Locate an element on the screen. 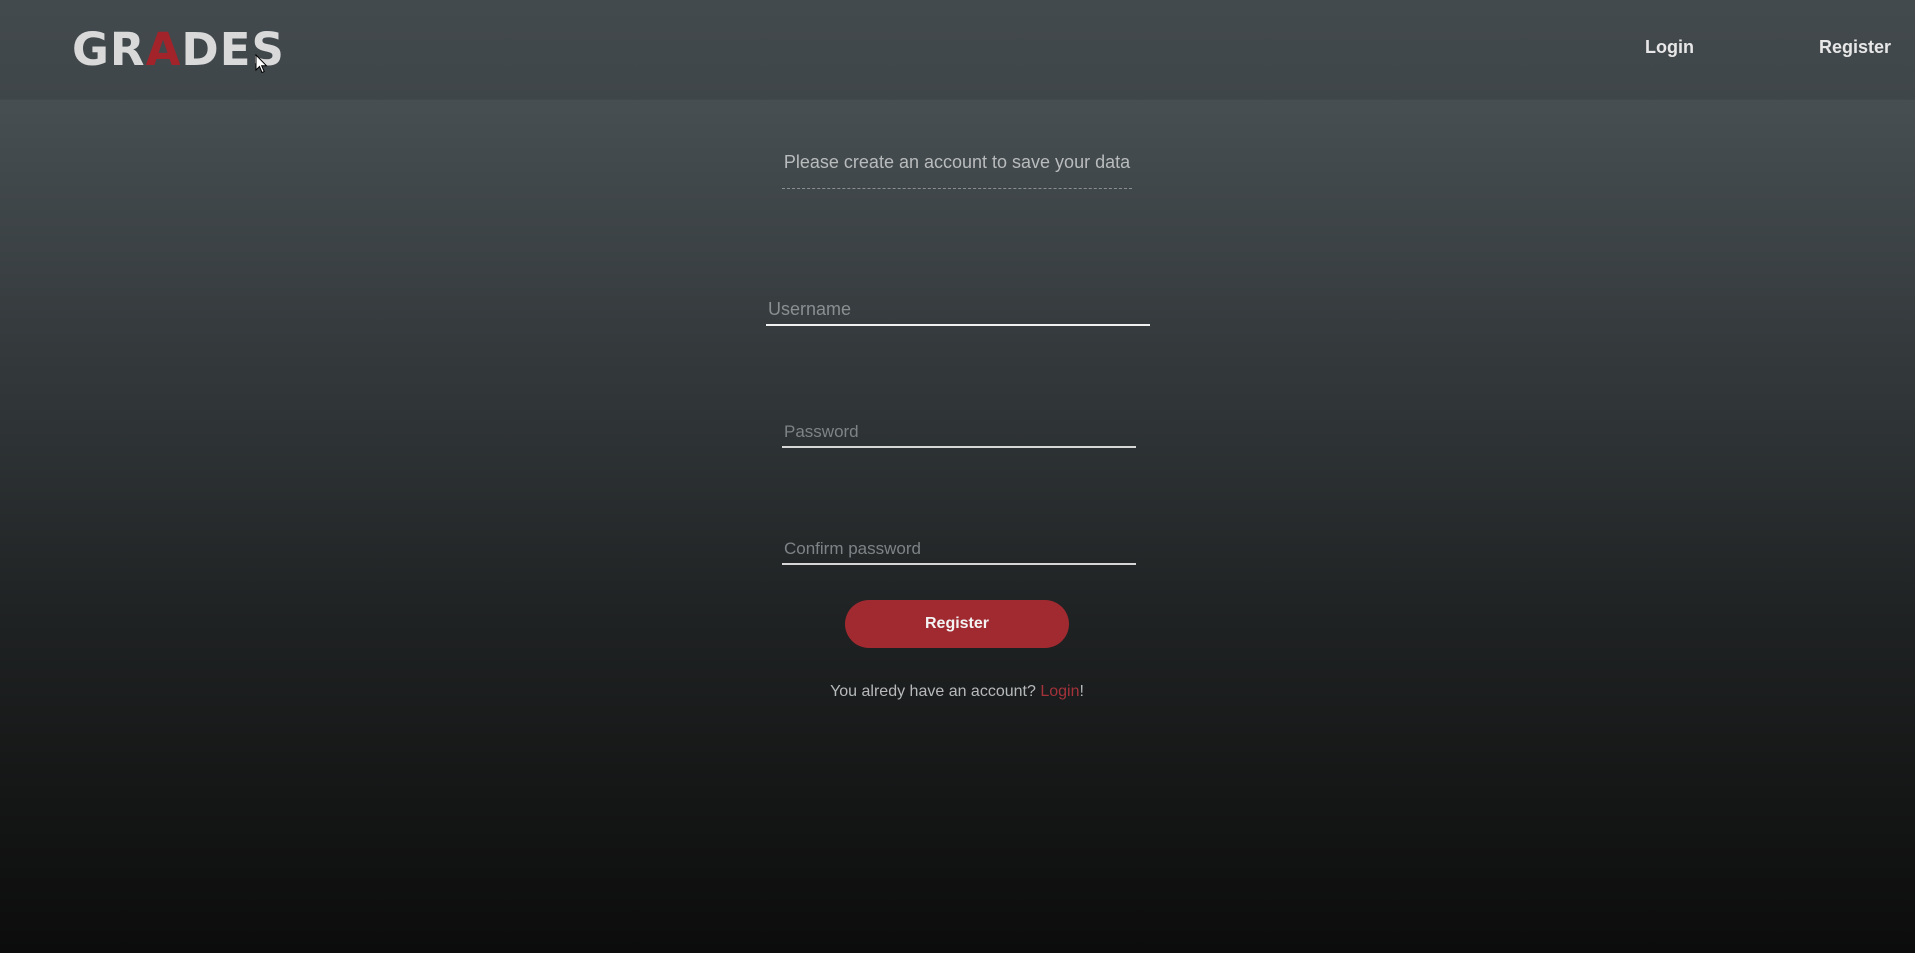 The image size is (1915, 953). password-input is located at coordinates (959, 433).